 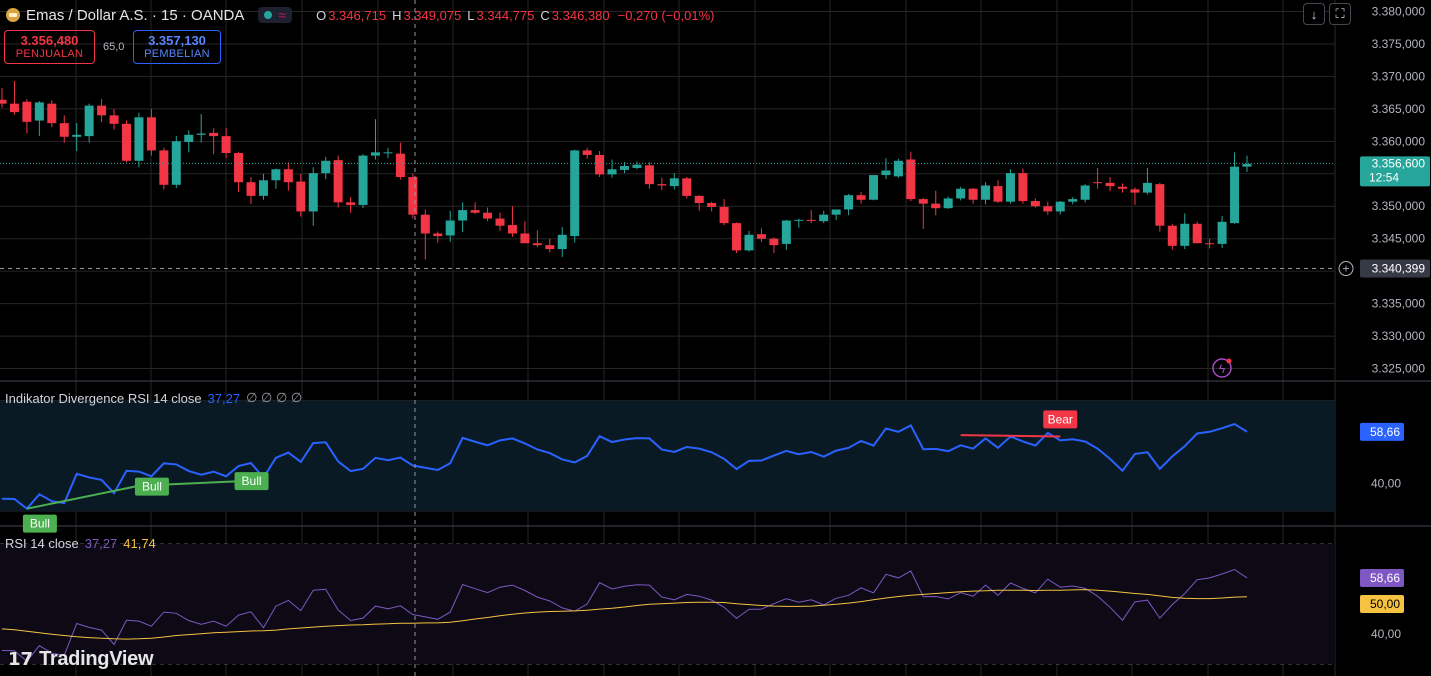 What do you see at coordinates (139, 543) in the screenshot?
I see `rsi-ma-value: 41,74` at bounding box center [139, 543].